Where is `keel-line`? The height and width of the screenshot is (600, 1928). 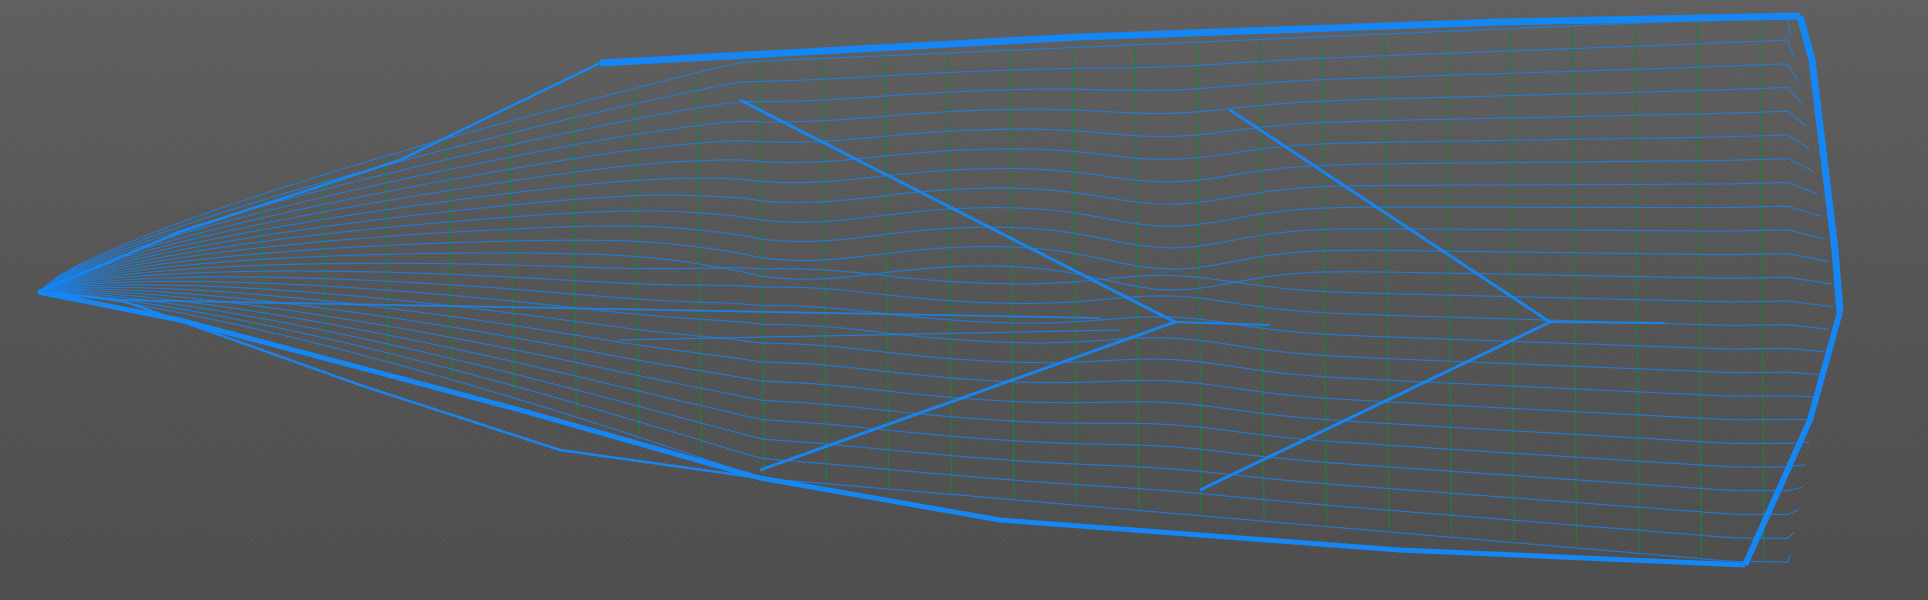 keel-line is located at coordinates (610, 309).